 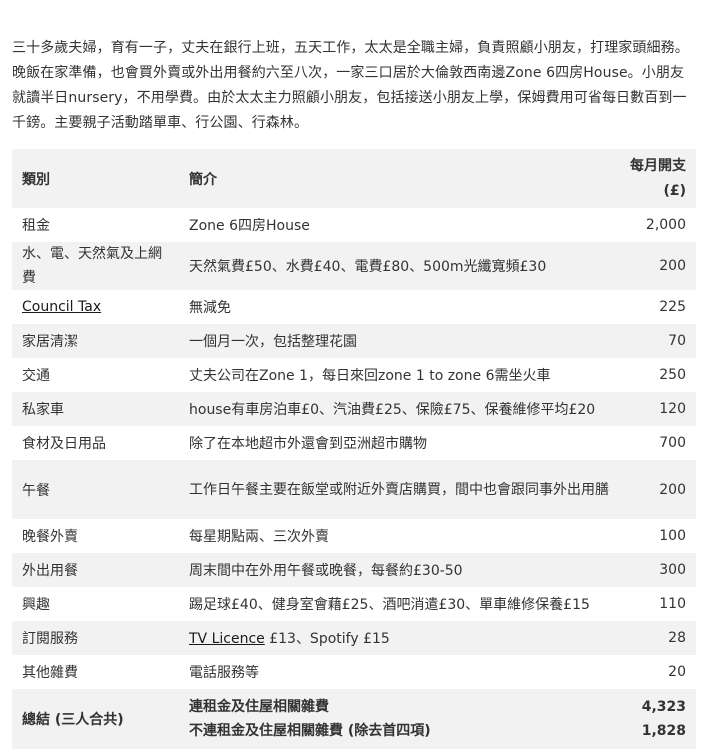 What do you see at coordinates (663, 707) in the screenshot?
I see `total-line1-amount: 4,323` at bounding box center [663, 707].